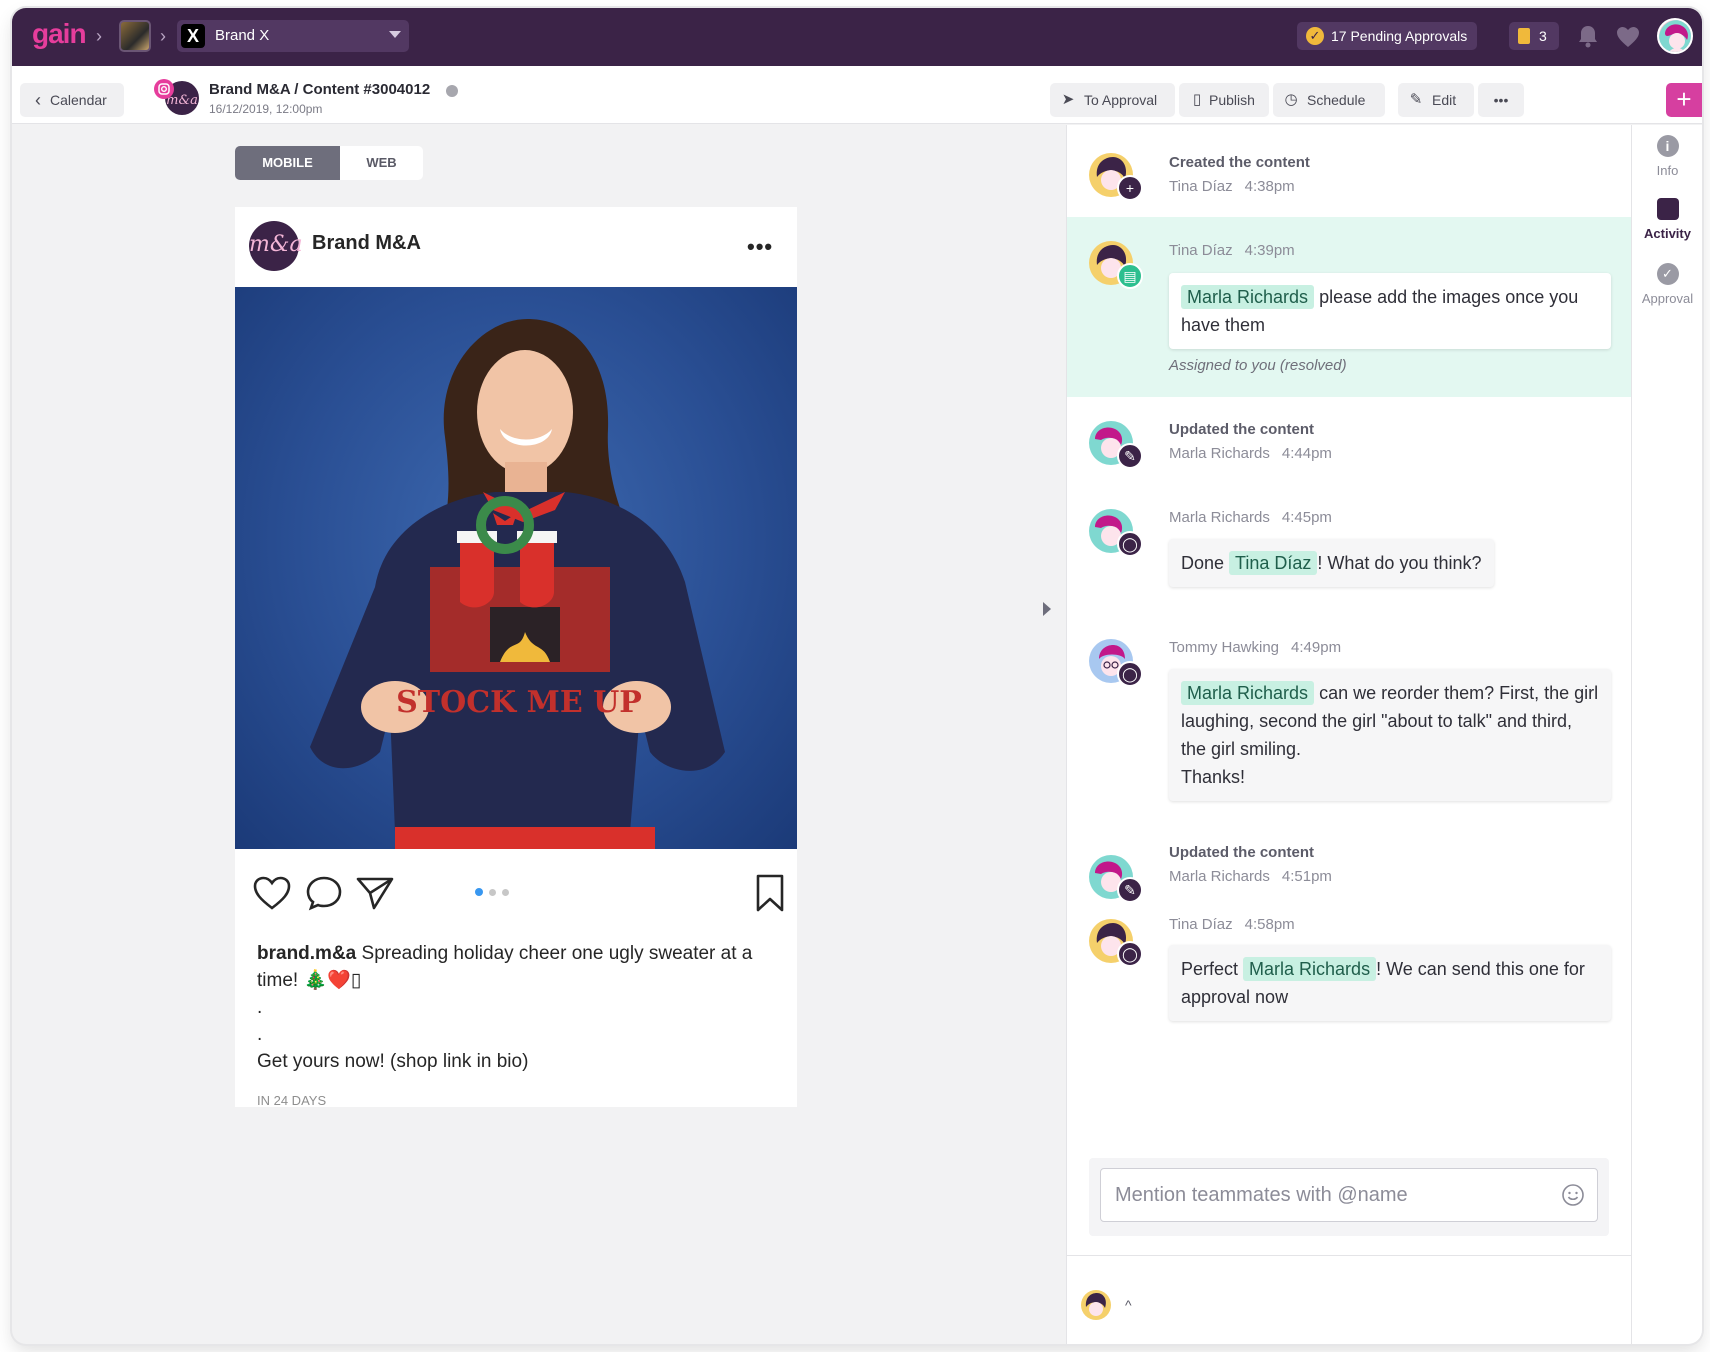 This screenshot has height=1352, width=1710. Describe the element at coordinates (1524, 36) in the screenshot. I see `clipboard-icon` at that location.